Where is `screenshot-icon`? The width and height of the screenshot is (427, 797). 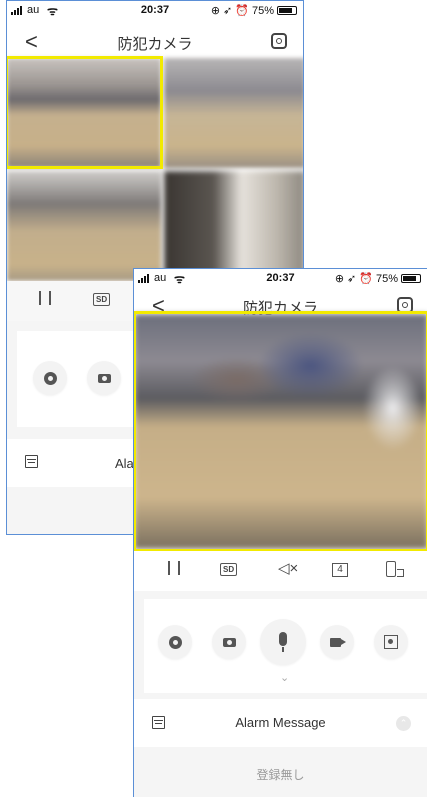
screenshot-icon is located at coordinates (391, 642).